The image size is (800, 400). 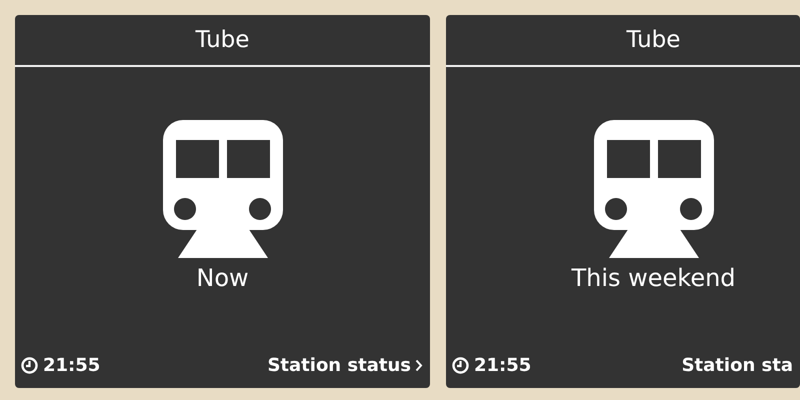 What do you see at coordinates (222, 278) in the screenshot?
I see `period-label: Now` at bounding box center [222, 278].